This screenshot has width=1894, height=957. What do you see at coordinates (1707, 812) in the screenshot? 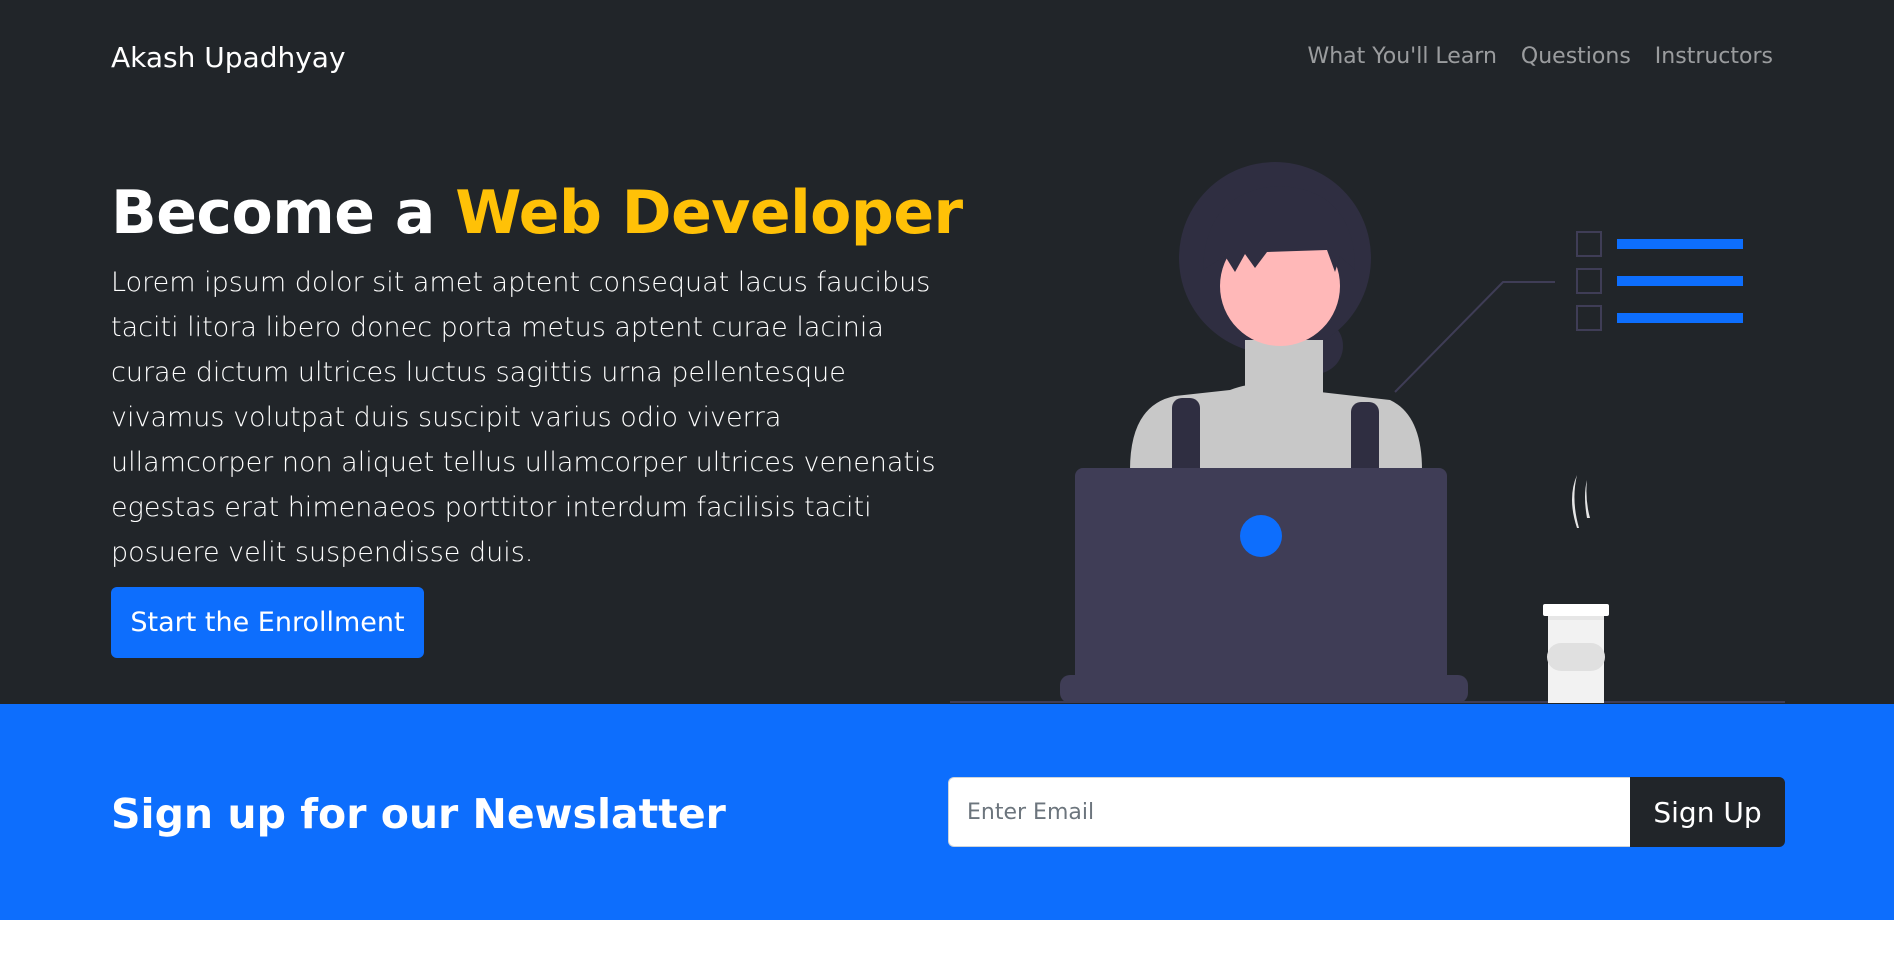
I see `sign-up-button: Sign Up` at bounding box center [1707, 812].